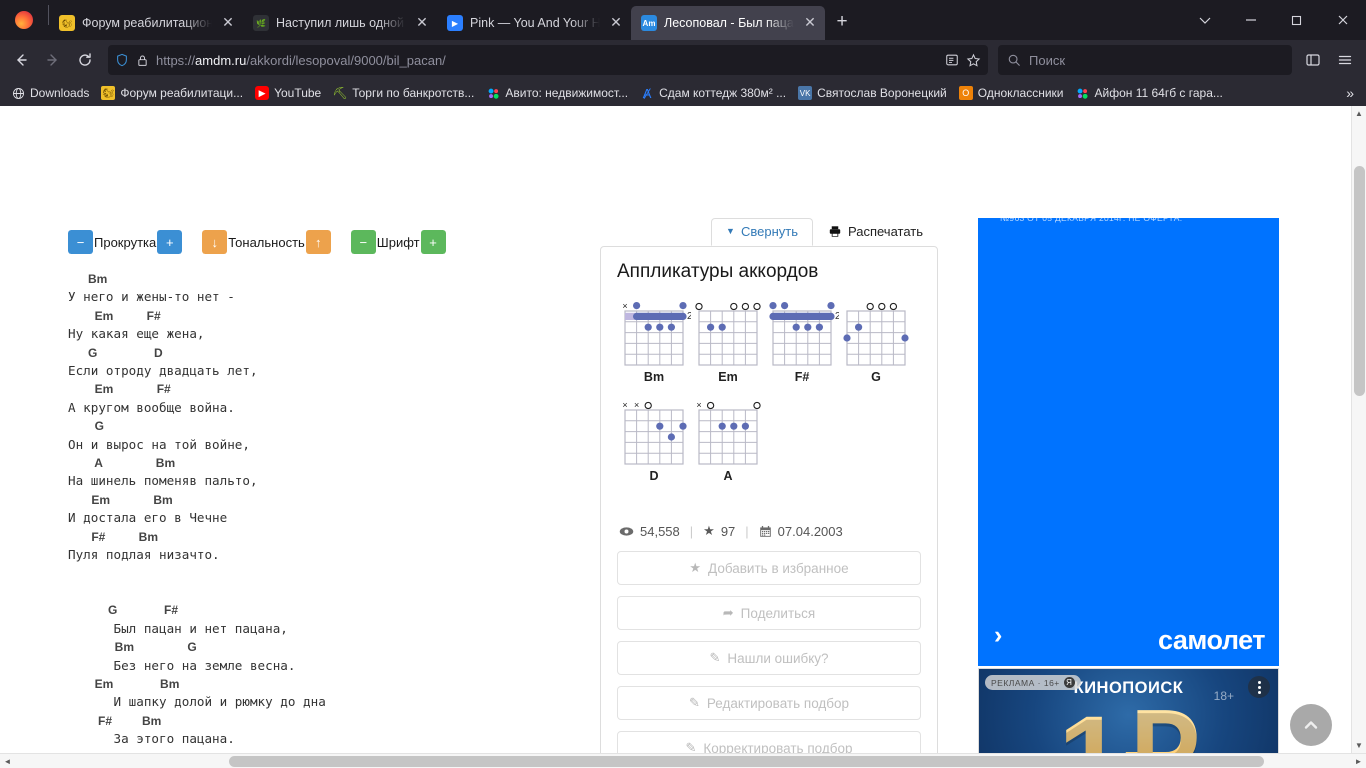  Describe the element at coordinates (288, 93) in the screenshot. I see `bookmark-youtube: ▶ YouTube` at that location.